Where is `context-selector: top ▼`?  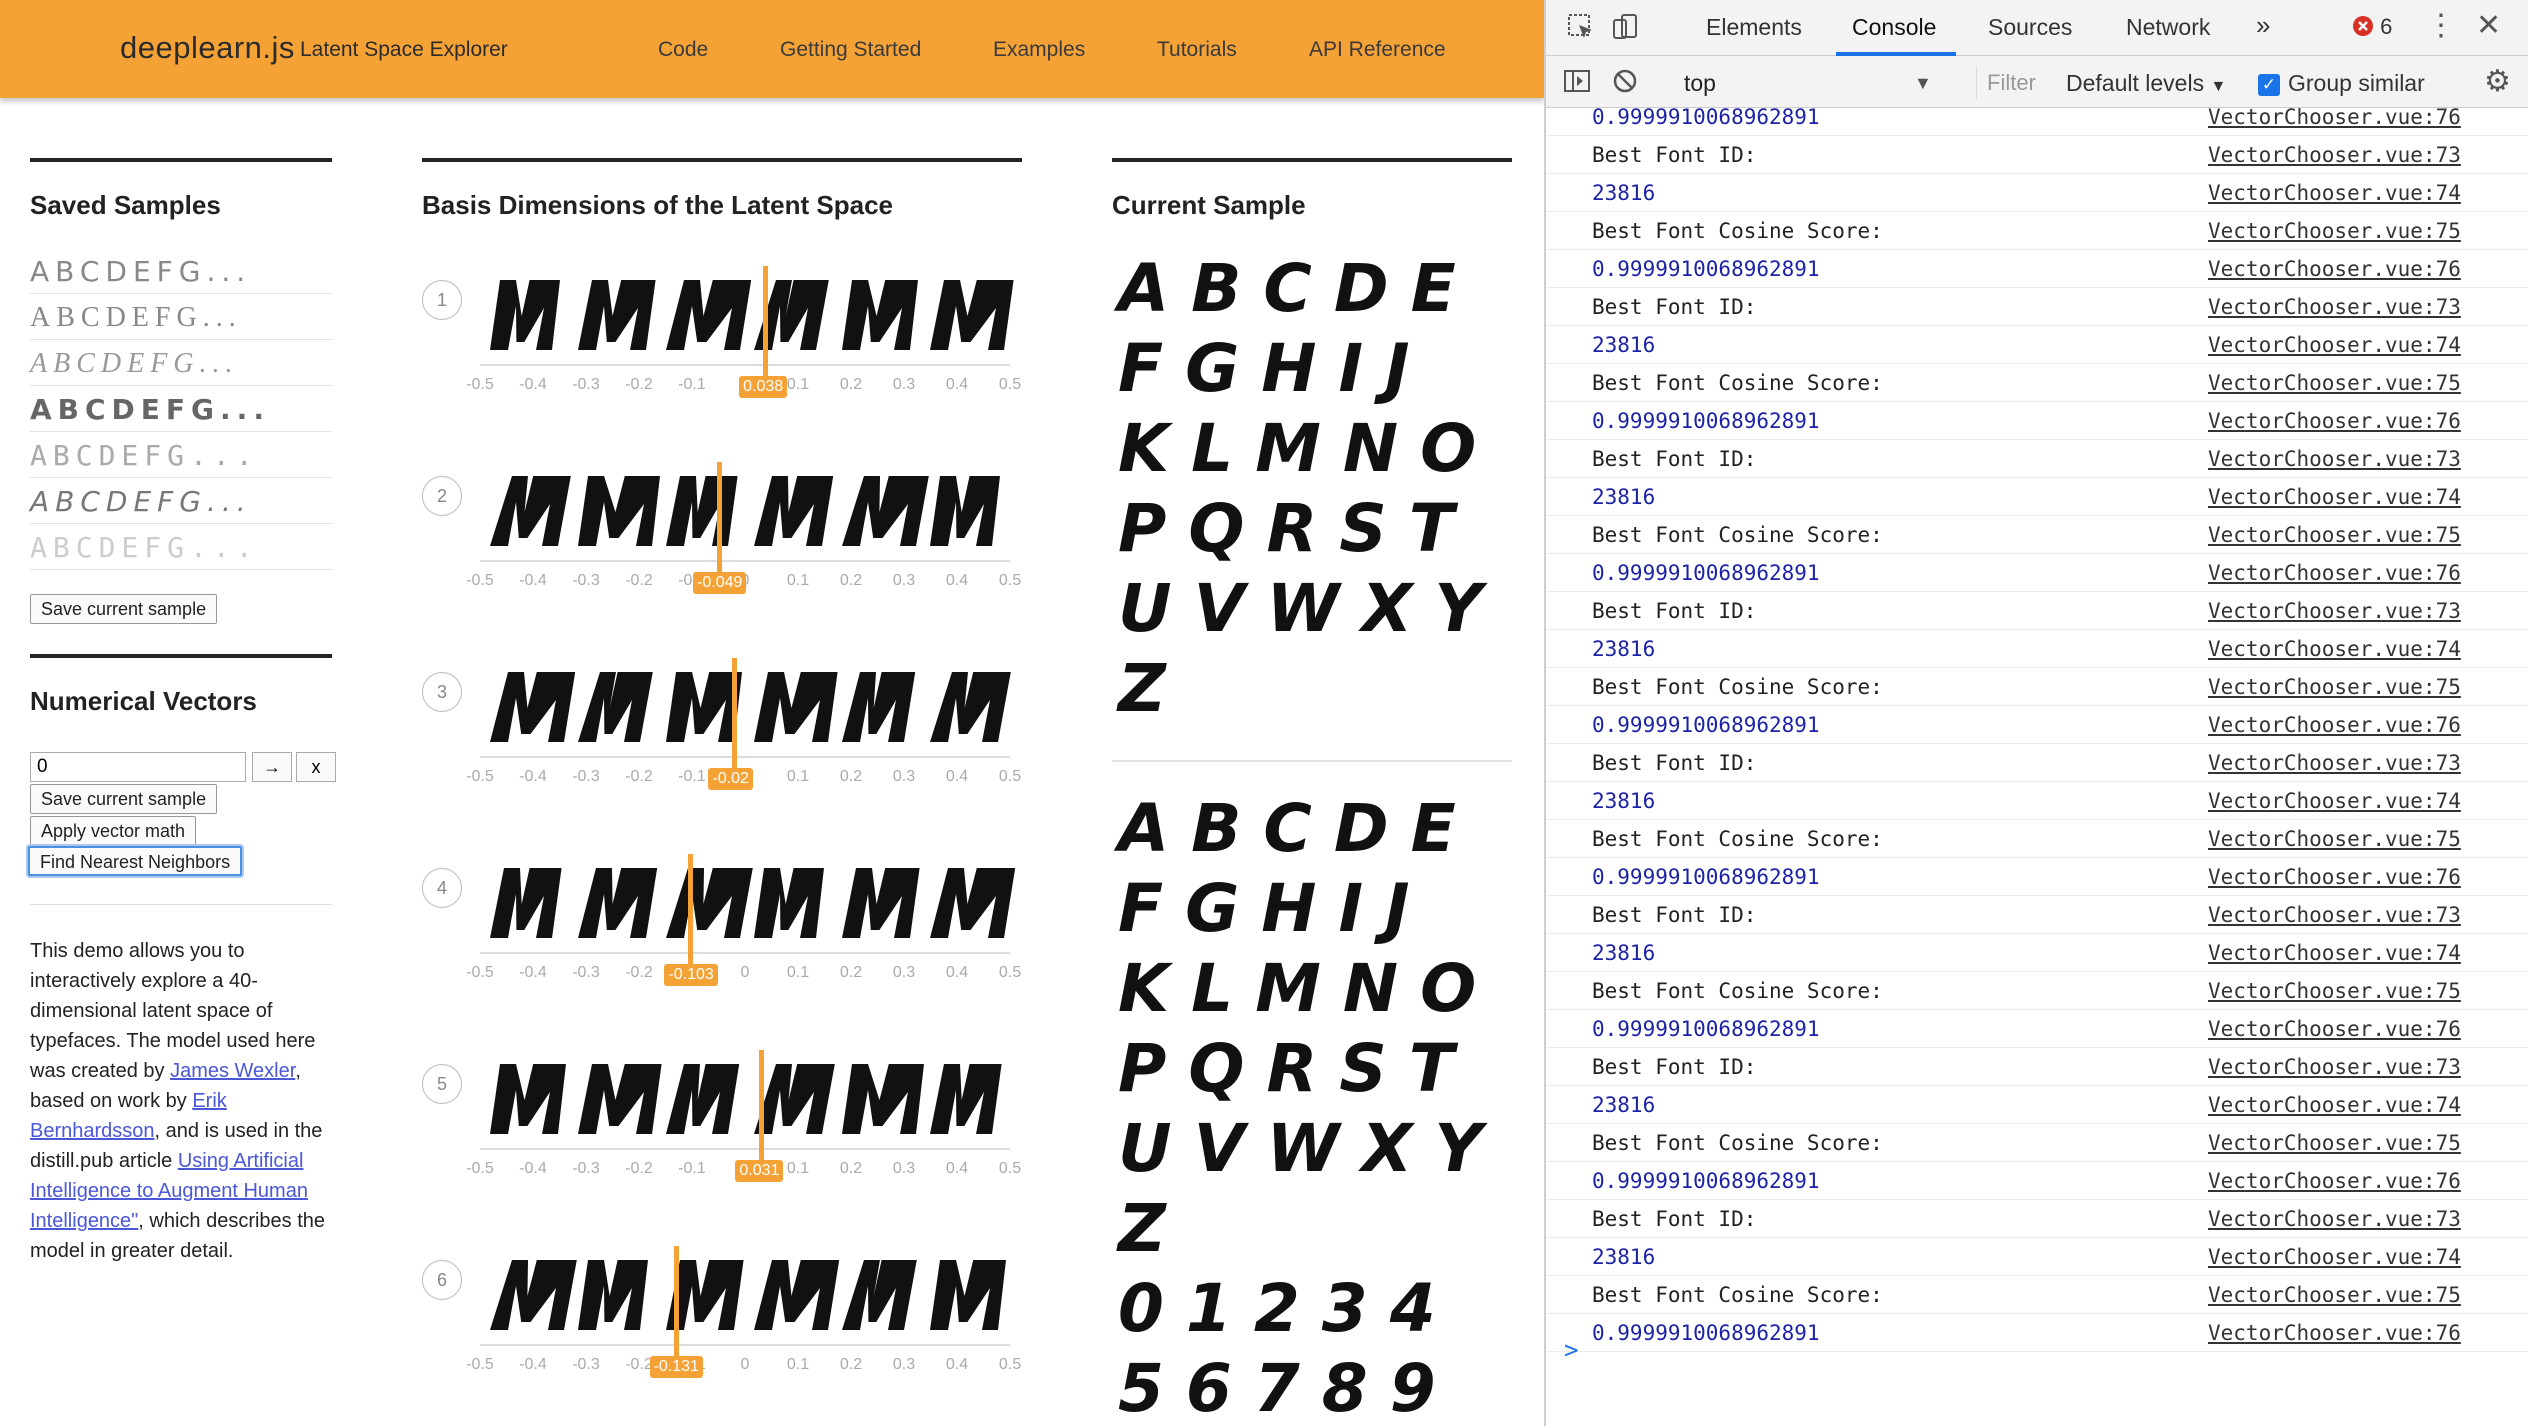
context-selector: top ▼ is located at coordinates (1809, 83).